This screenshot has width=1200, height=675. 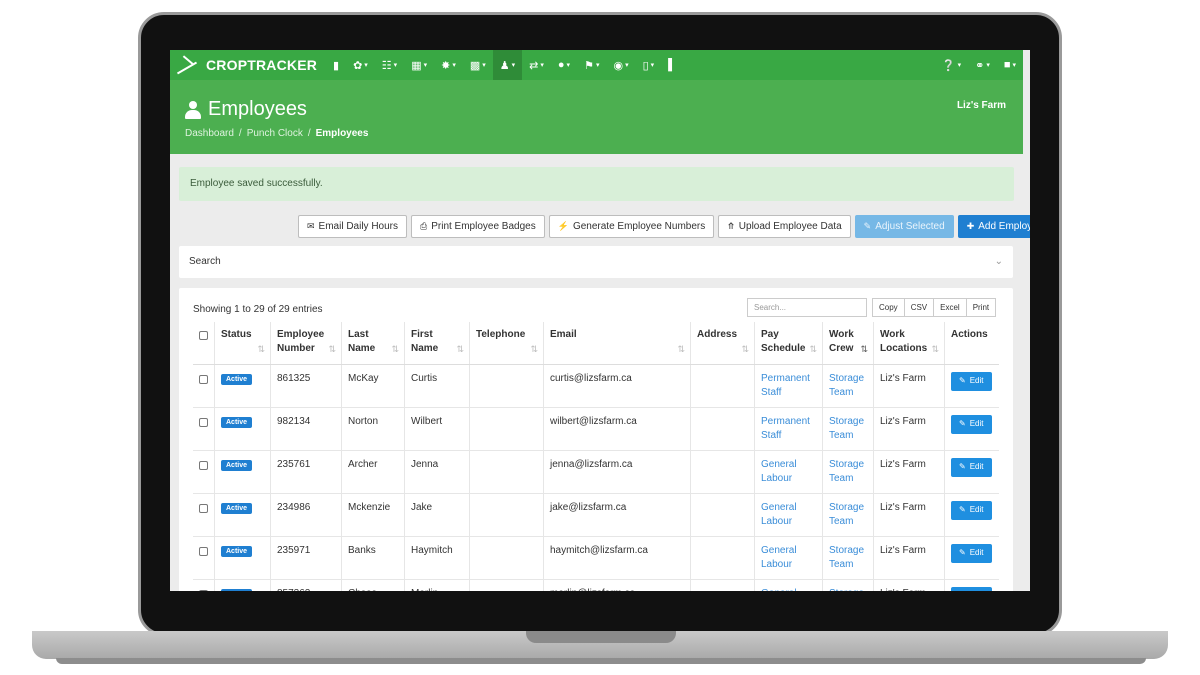 What do you see at coordinates (242, 472) in the screenshot?
I see `status-cell: Active` at bounding box center [242, 472].